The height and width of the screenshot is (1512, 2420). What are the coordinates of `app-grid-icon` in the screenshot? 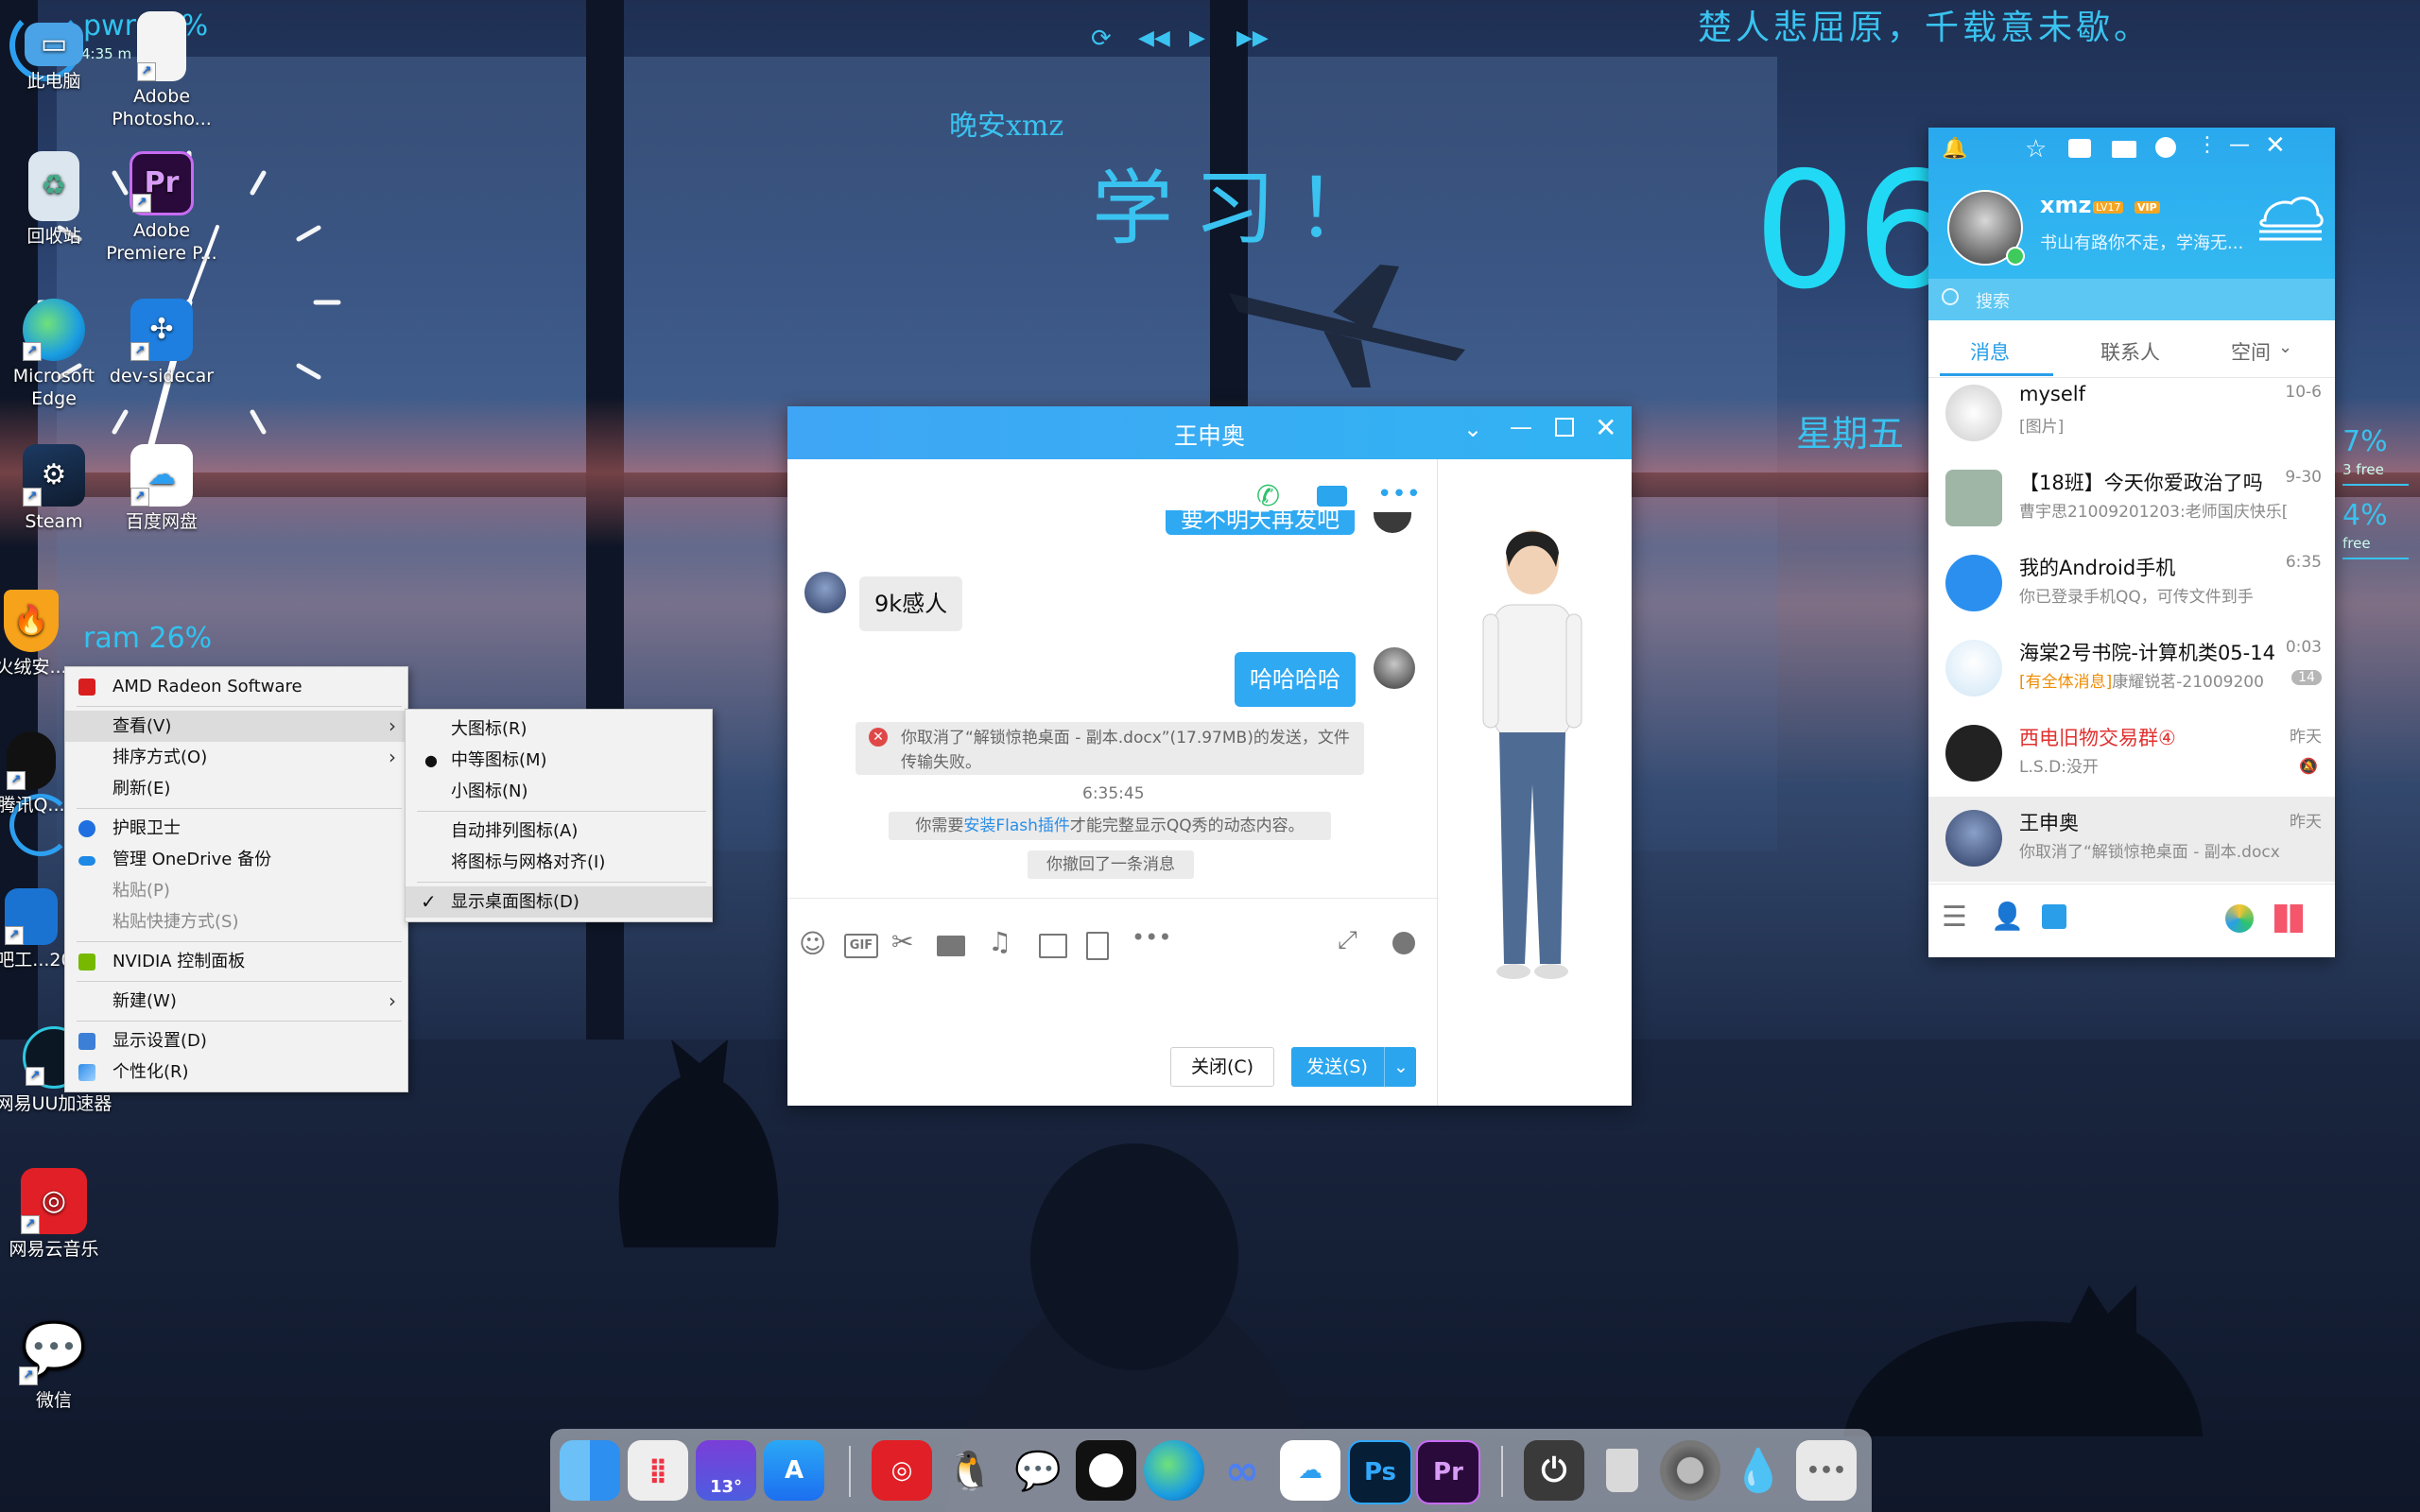 It's located at (2288, 918).